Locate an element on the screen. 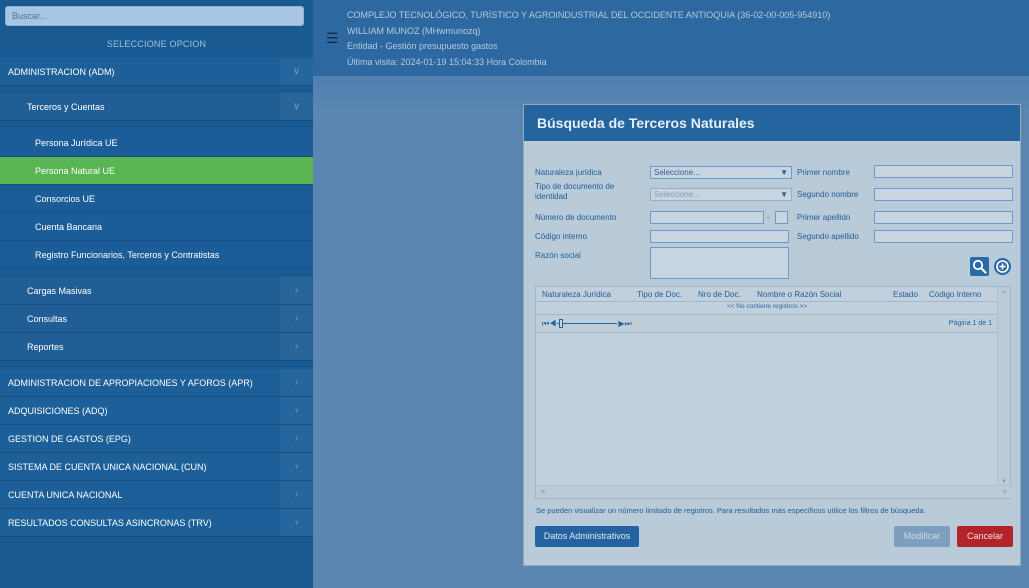 Image resolution: width=1029 pixels, height=588 pixels. sidebar-item-label: Cargas Masivas is located at coordinates (59, 290).